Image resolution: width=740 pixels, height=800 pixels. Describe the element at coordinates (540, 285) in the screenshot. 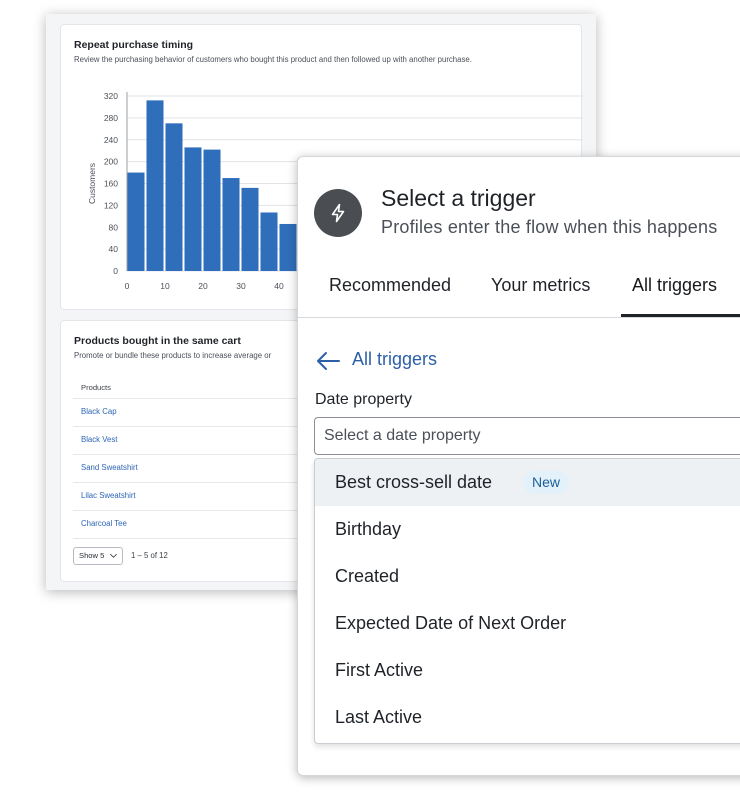

I see `tab-your-metrics: Your metrics` at that location.